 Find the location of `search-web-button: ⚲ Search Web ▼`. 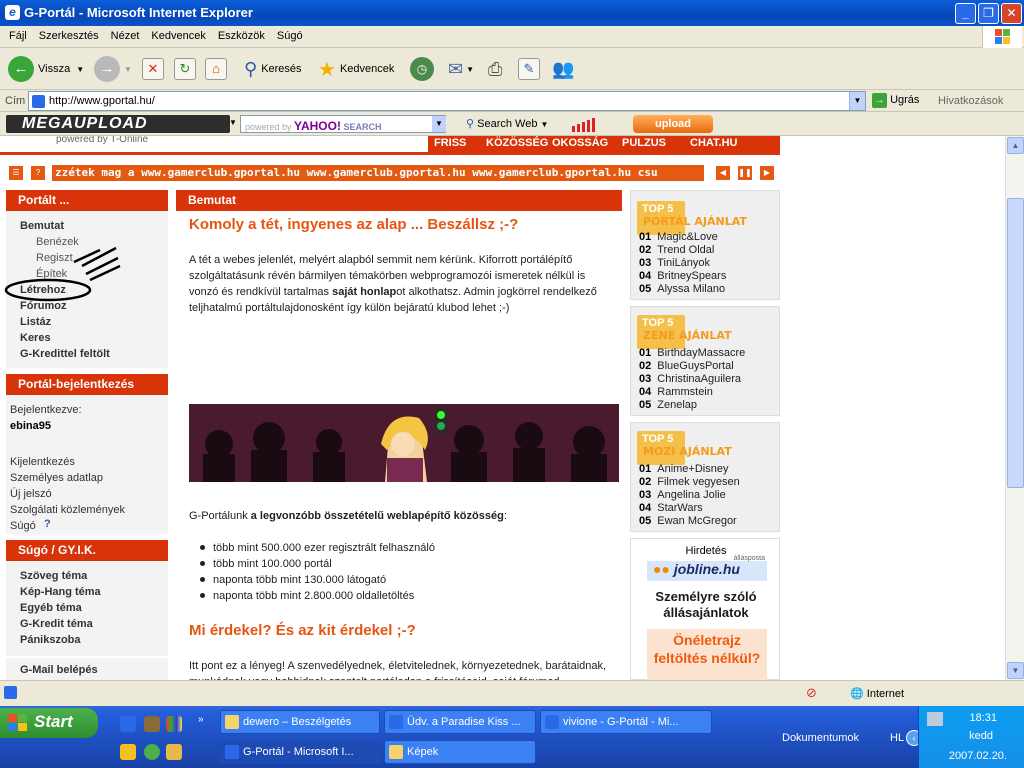

search-web-button: ⚲ Search Web ▼ is located at coordinates (507, 123).